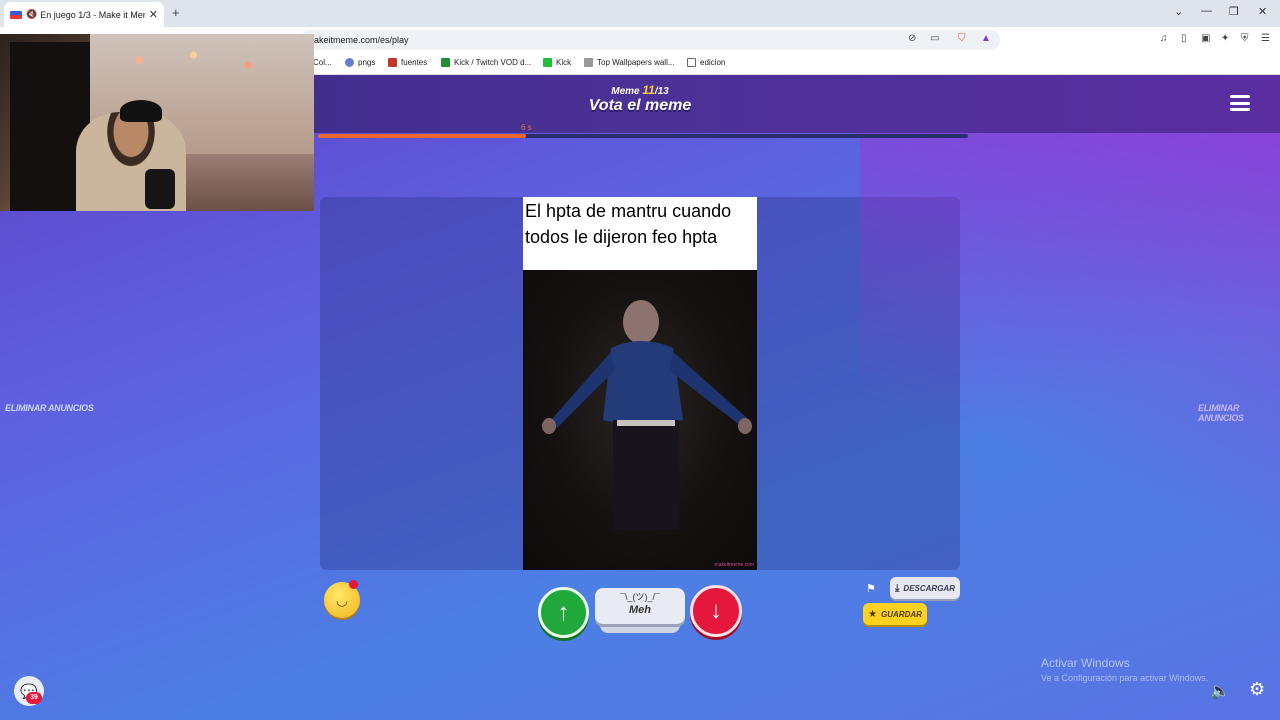 Image resolution: width=1280 pixels, height=720 pixels. What do you see at coordinates (31, 14) in the screenshot?
I see `mute-icon: 🔇` at bounding box center [31, 14].